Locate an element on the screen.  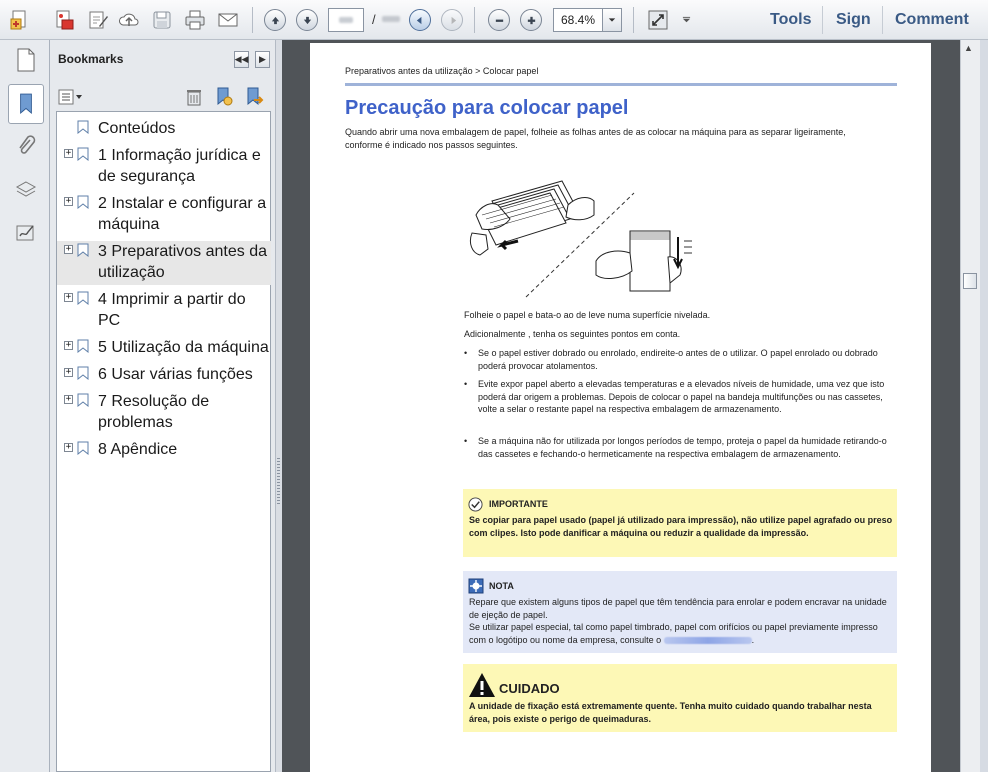
paper-fanning-illustration is located at coordinates (580, 239).